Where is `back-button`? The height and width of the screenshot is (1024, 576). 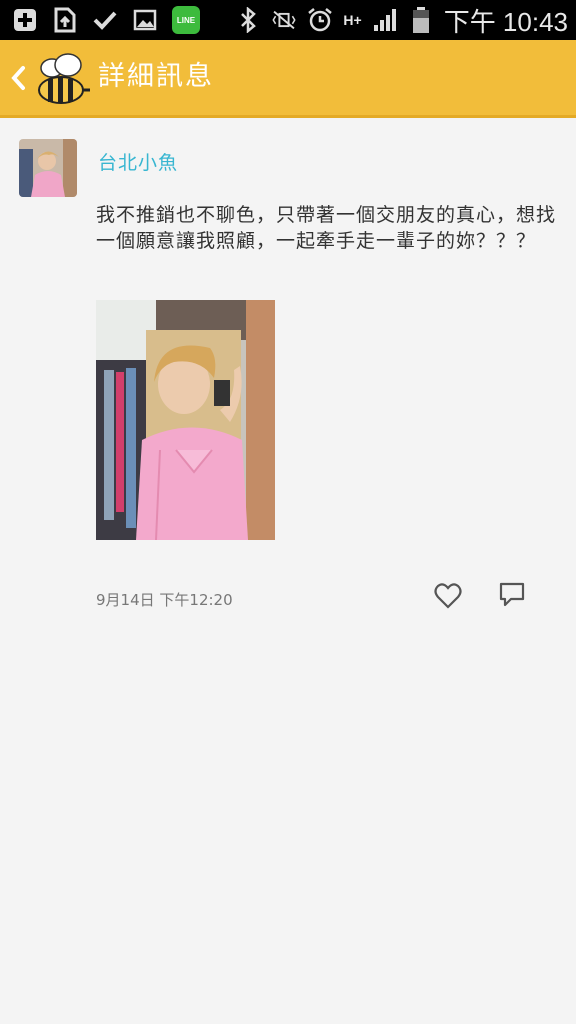
back-button is located at coordinates (18, 78).